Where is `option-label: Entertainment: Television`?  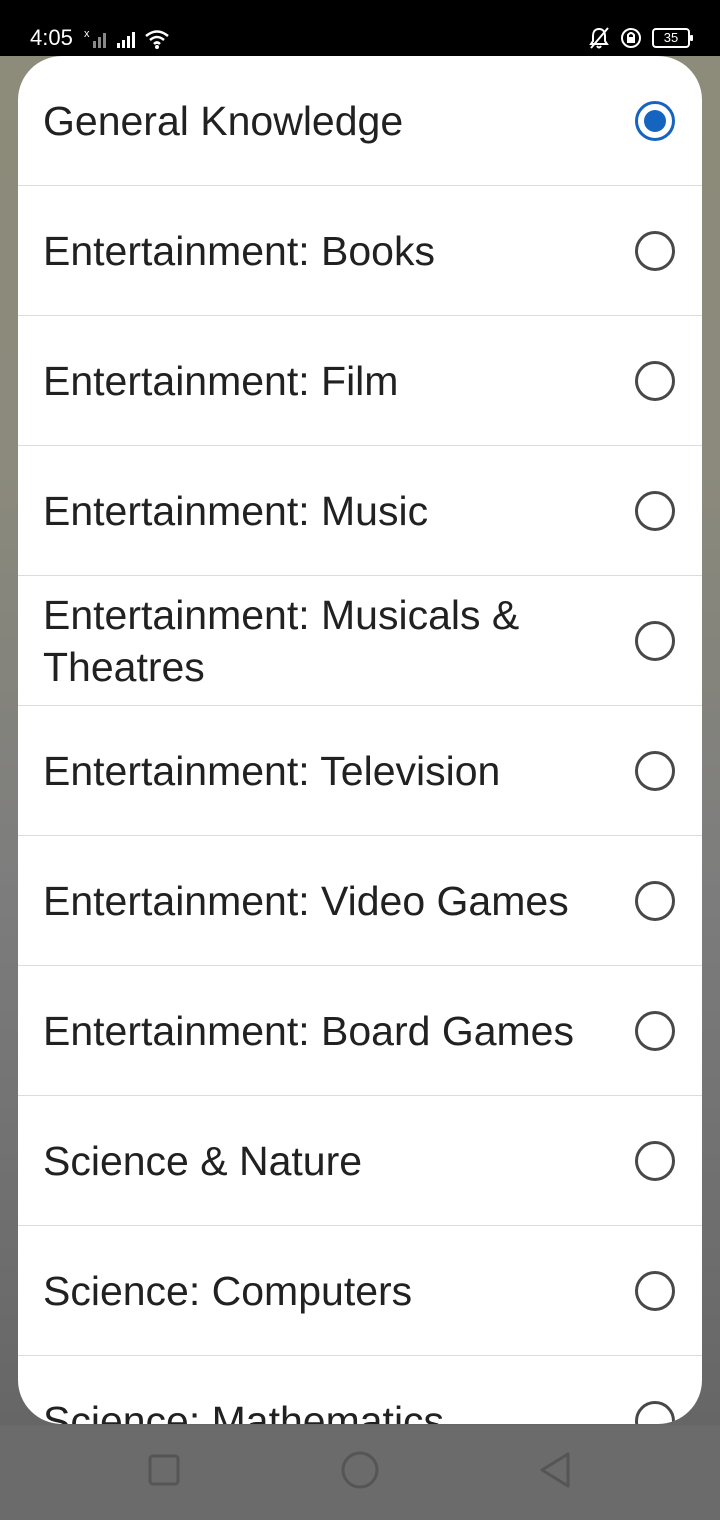 option-label: Entertainment: Television is located at coordinates (272, 770).